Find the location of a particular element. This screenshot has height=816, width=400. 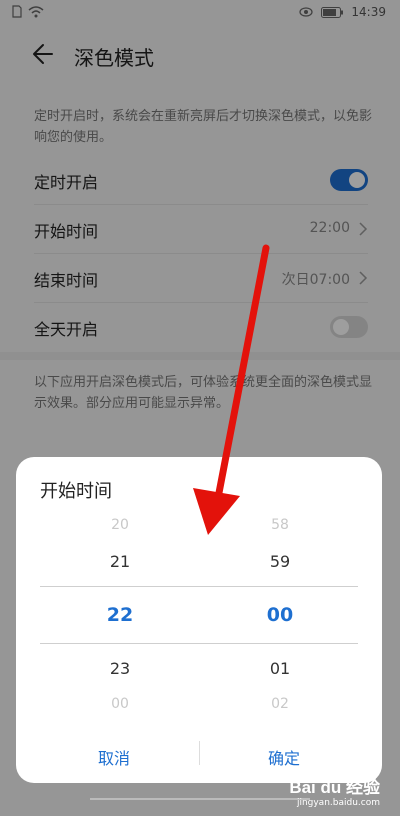

watermark-logo: Bai du 经验 is located at coordinates (334, 787).